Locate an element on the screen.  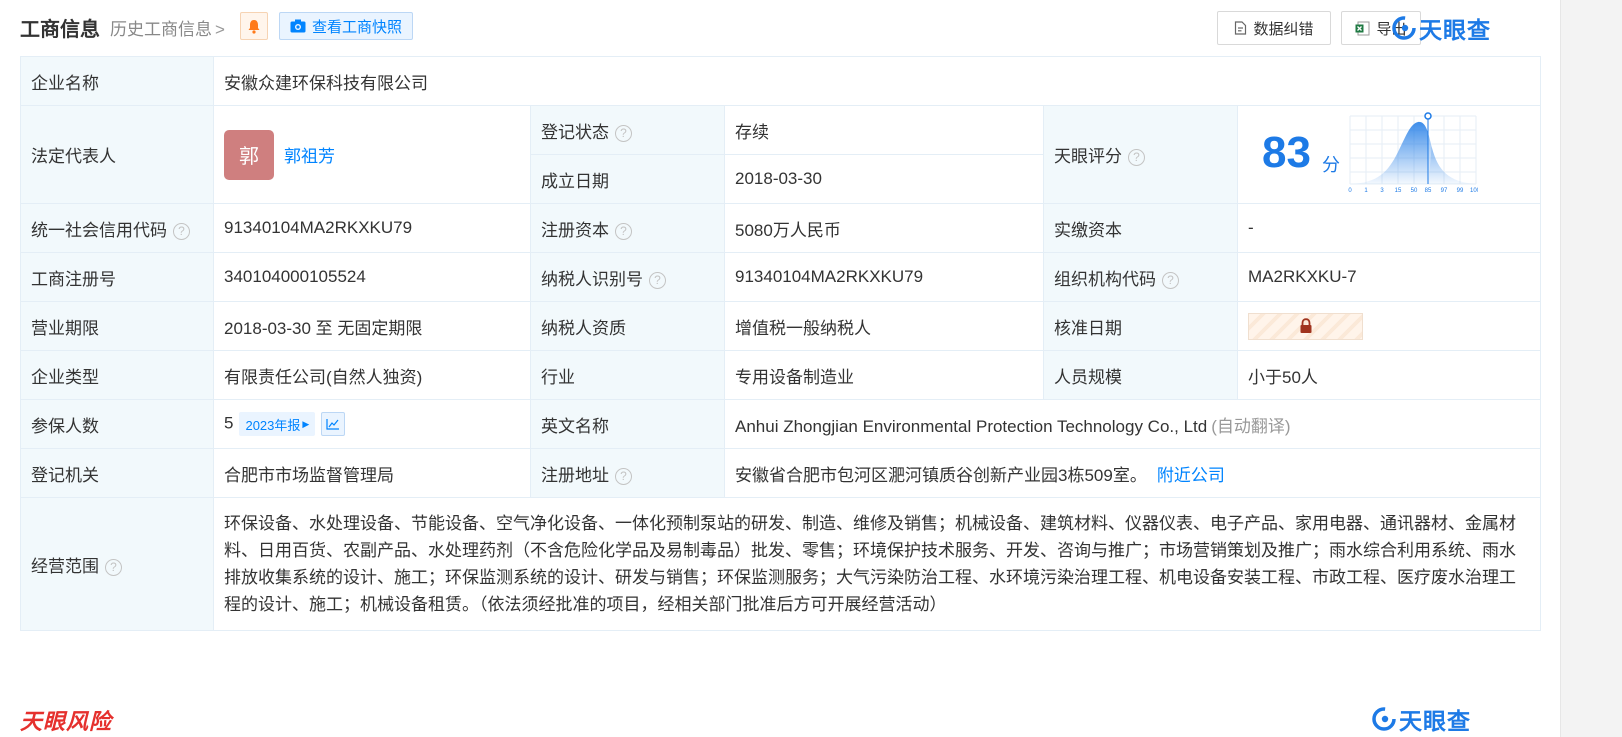
staff-size-value: 小于50人 is located at coordinates (1389, 375).